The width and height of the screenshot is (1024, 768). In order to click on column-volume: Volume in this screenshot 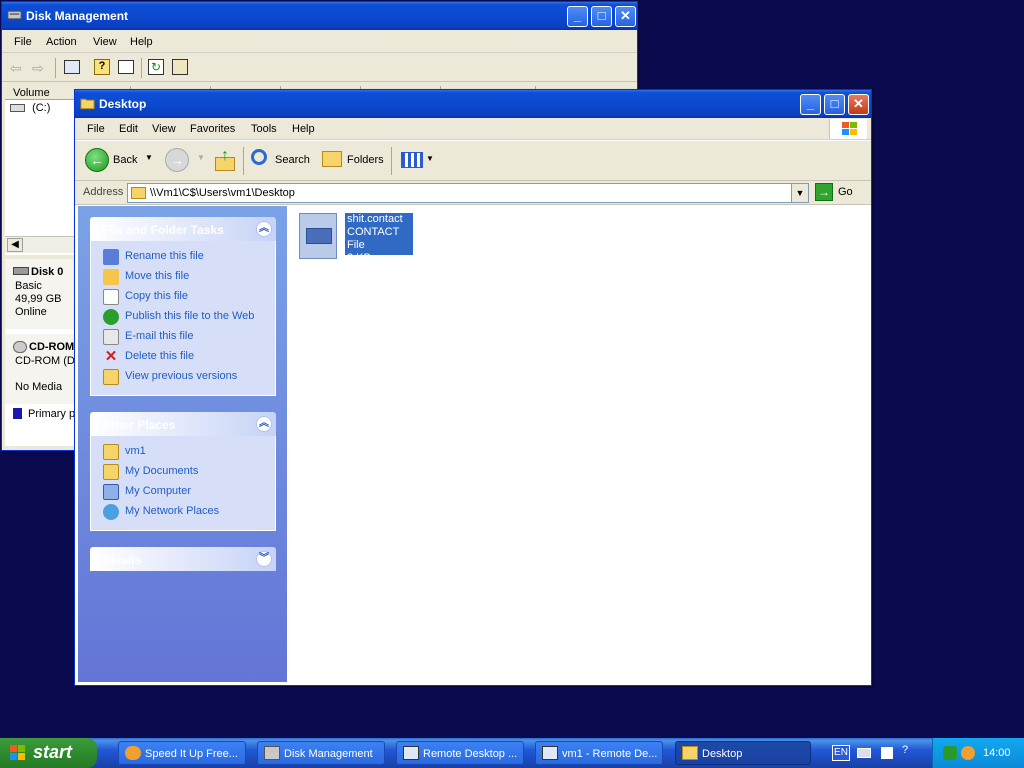, I will do `click(31, 93)`.